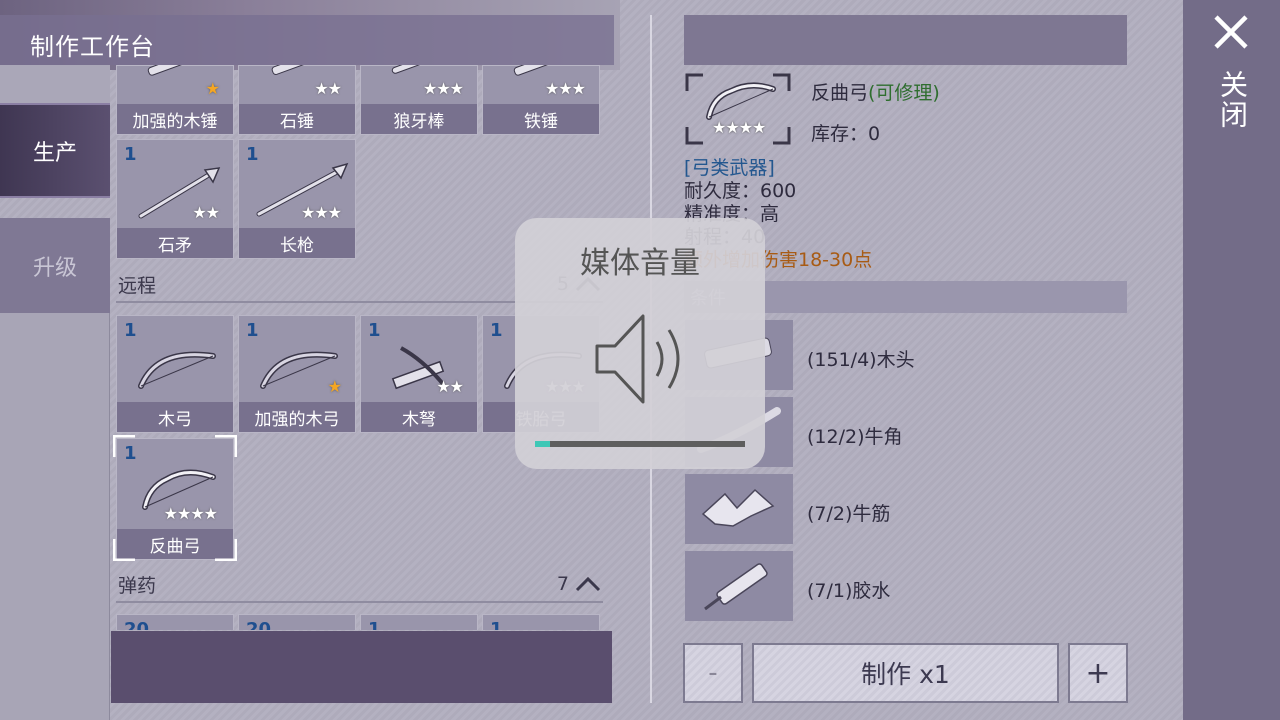 The height and width of the screenshot is (720, 1280). Describe the element at coordinates (736, 587) in the screenshot. I see `glue-icon` at that location.